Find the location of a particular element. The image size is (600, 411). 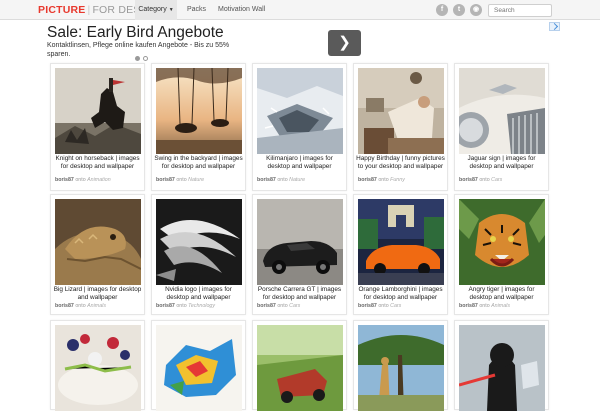

pin-board: Animation is located at coordinates (99, 180).